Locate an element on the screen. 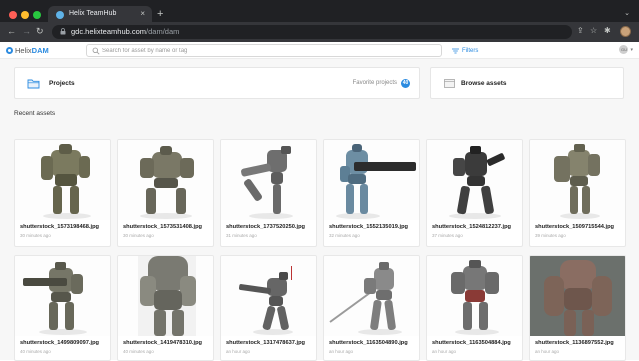 This screenshot has height=361, width=639. browse-assets-label: Browse assets is located at coordinates (484, 83).